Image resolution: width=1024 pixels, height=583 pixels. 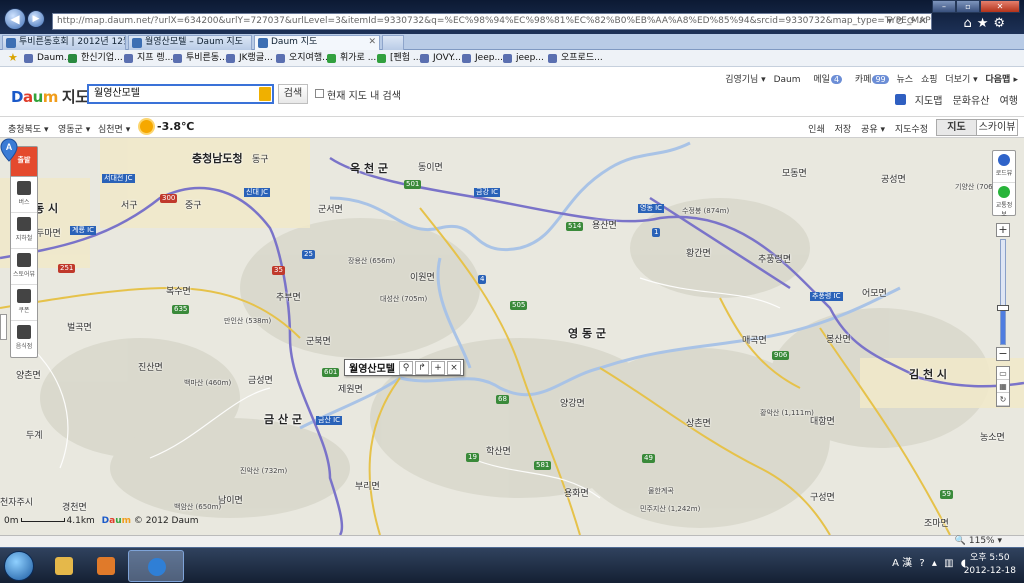 I want to click on category-subway: 지하철, so click(x=24, y=231).